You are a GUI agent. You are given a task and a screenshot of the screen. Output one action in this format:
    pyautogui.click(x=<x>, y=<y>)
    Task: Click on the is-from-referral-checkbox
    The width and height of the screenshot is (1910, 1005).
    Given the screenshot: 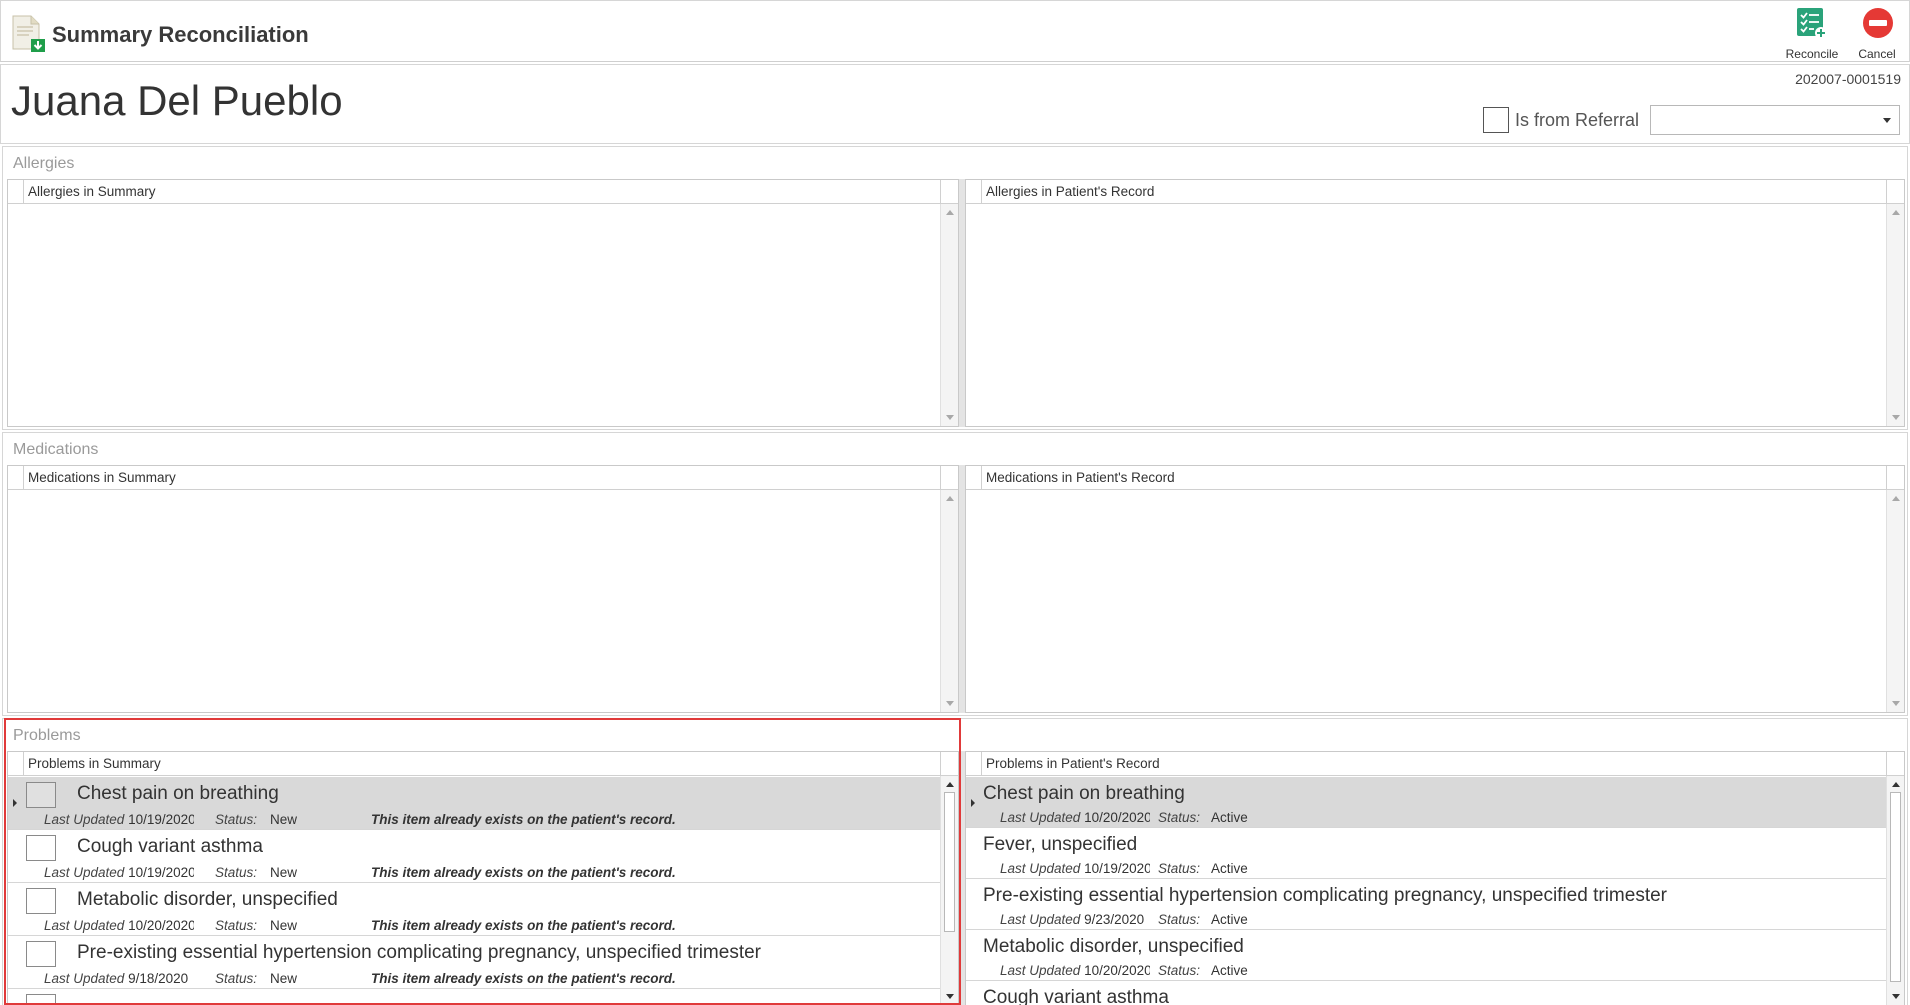 What is the action you would take?
    pyautogui.click(x=1496, y=120)
    